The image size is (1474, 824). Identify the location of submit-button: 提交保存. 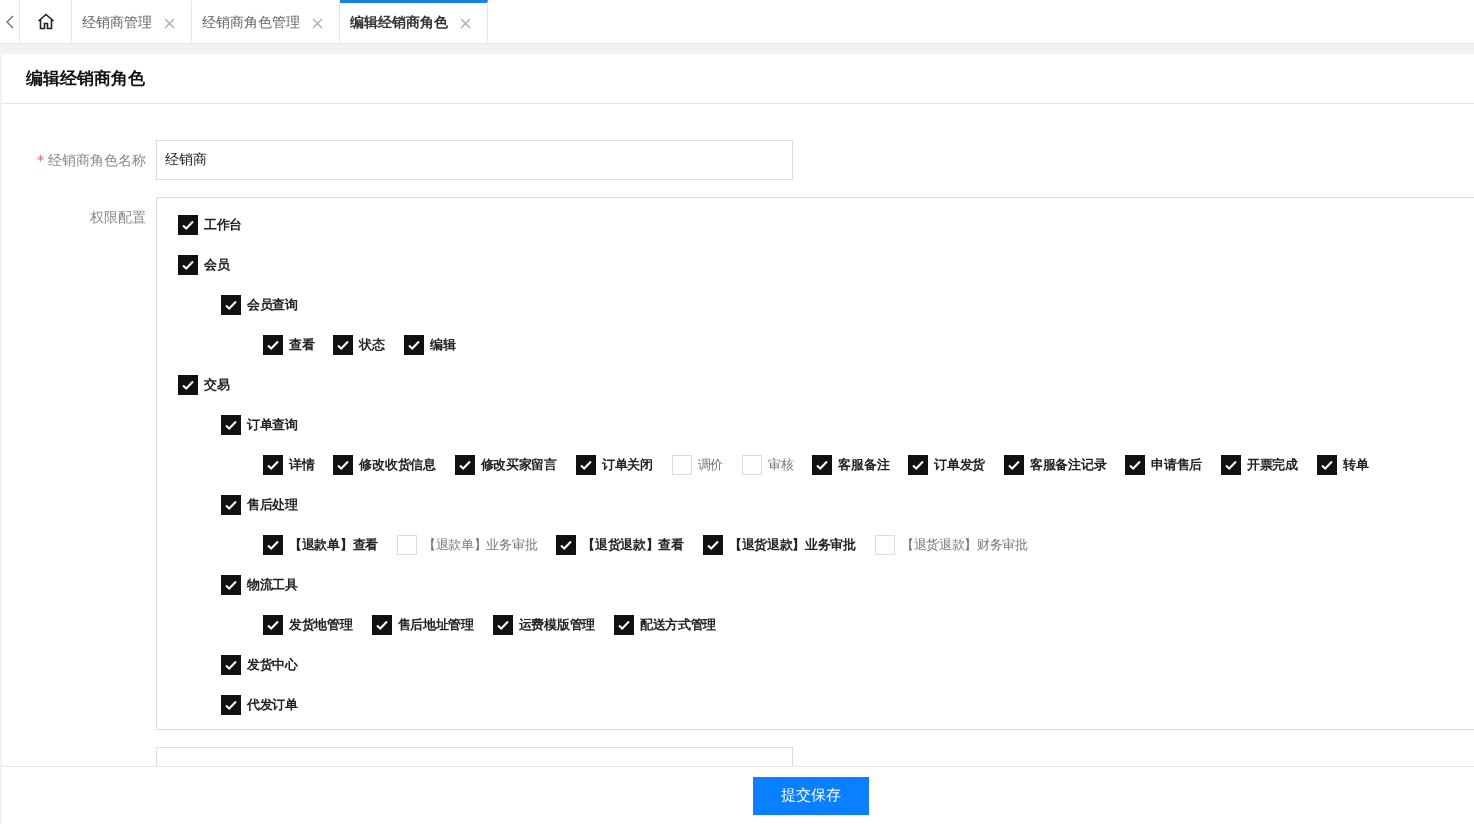
(811, 795).